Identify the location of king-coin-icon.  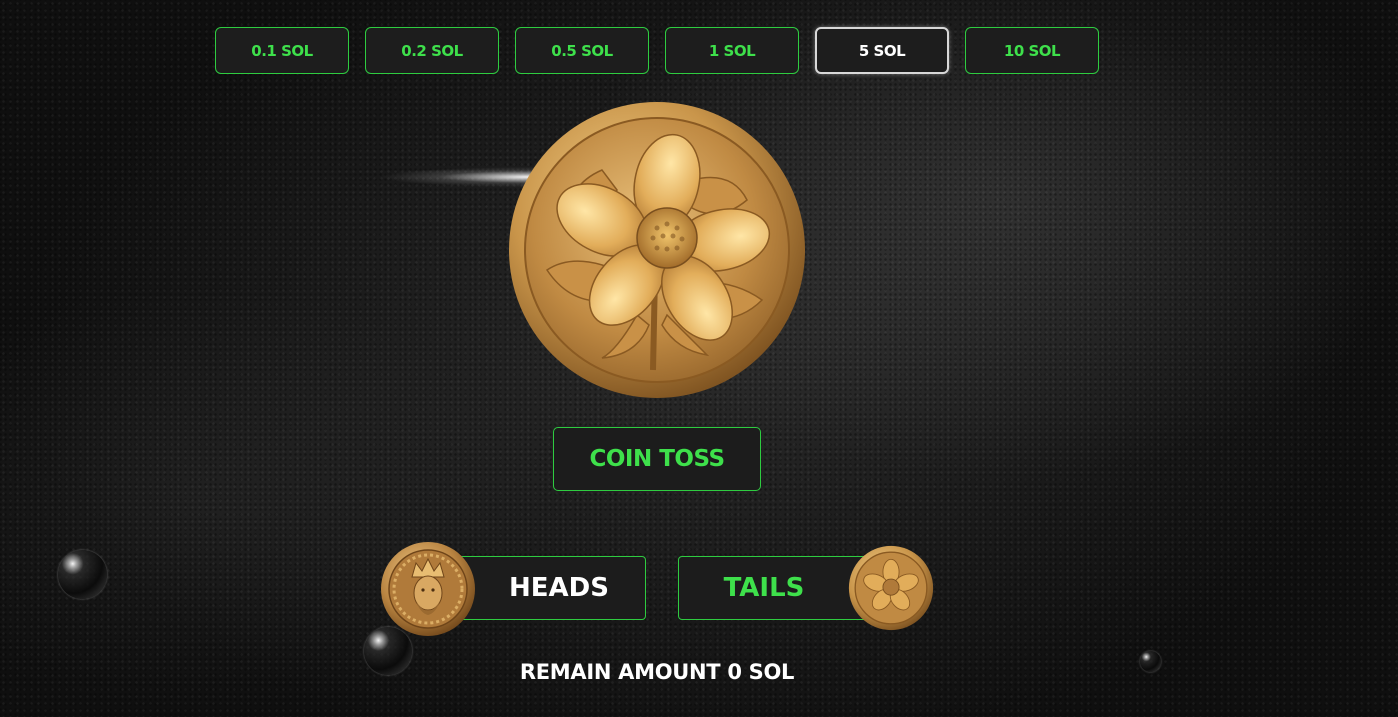
(428, 589).